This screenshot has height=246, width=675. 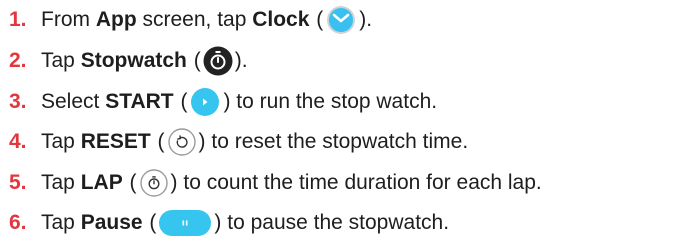 I want to click on clock-icon, so click(x=341, y=20).